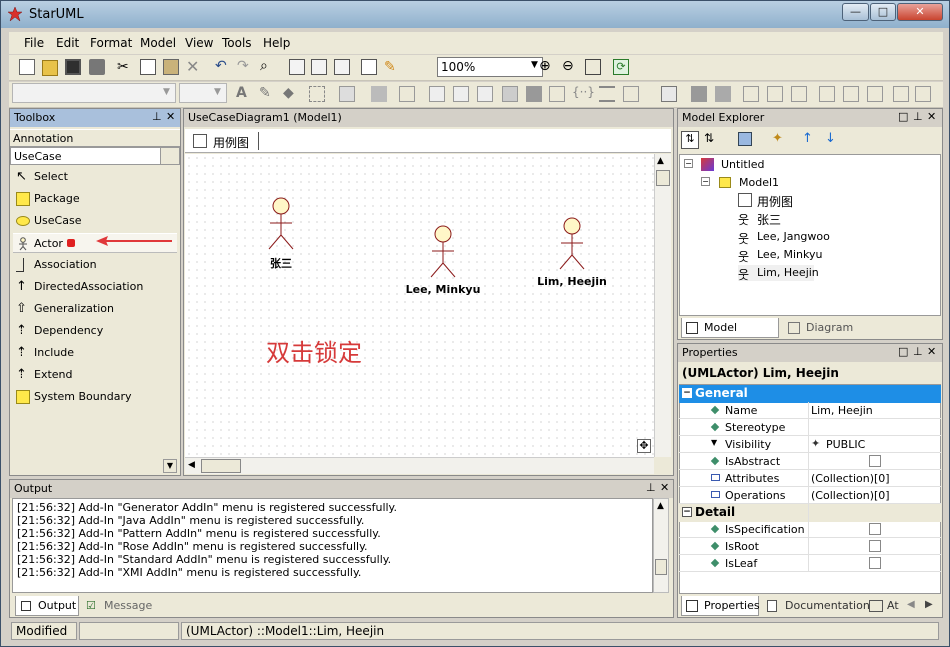  What do you see at coordinates (775, 94) in the screenshot?
I see `height-icon` at bounding box center [775, 94].